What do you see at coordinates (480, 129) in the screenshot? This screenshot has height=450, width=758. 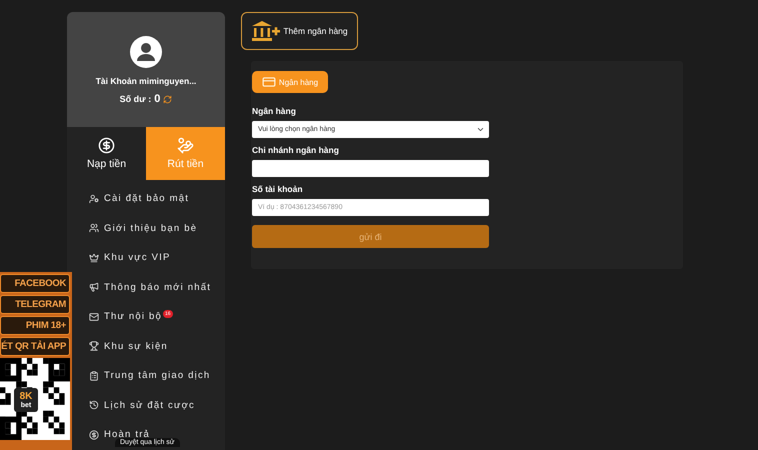 I see `chevron-down-icon` at bounding box center [480, 129].